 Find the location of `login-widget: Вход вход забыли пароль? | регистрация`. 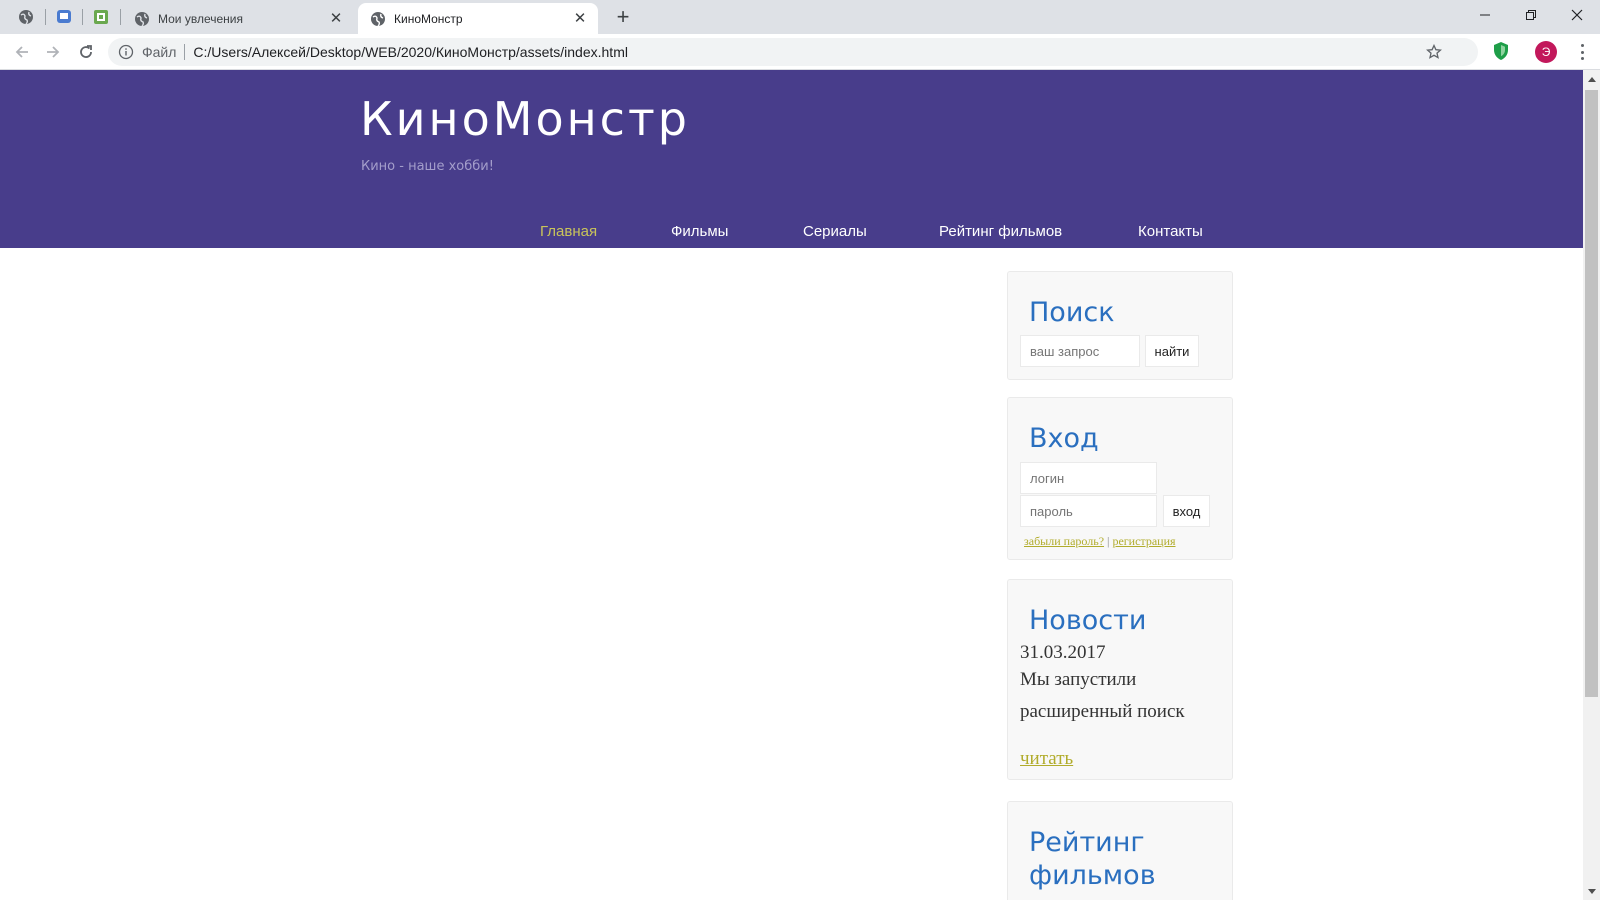

login-widget: Вход вход забыли пароль? | регистрация is located at coordinates (1120, 478).